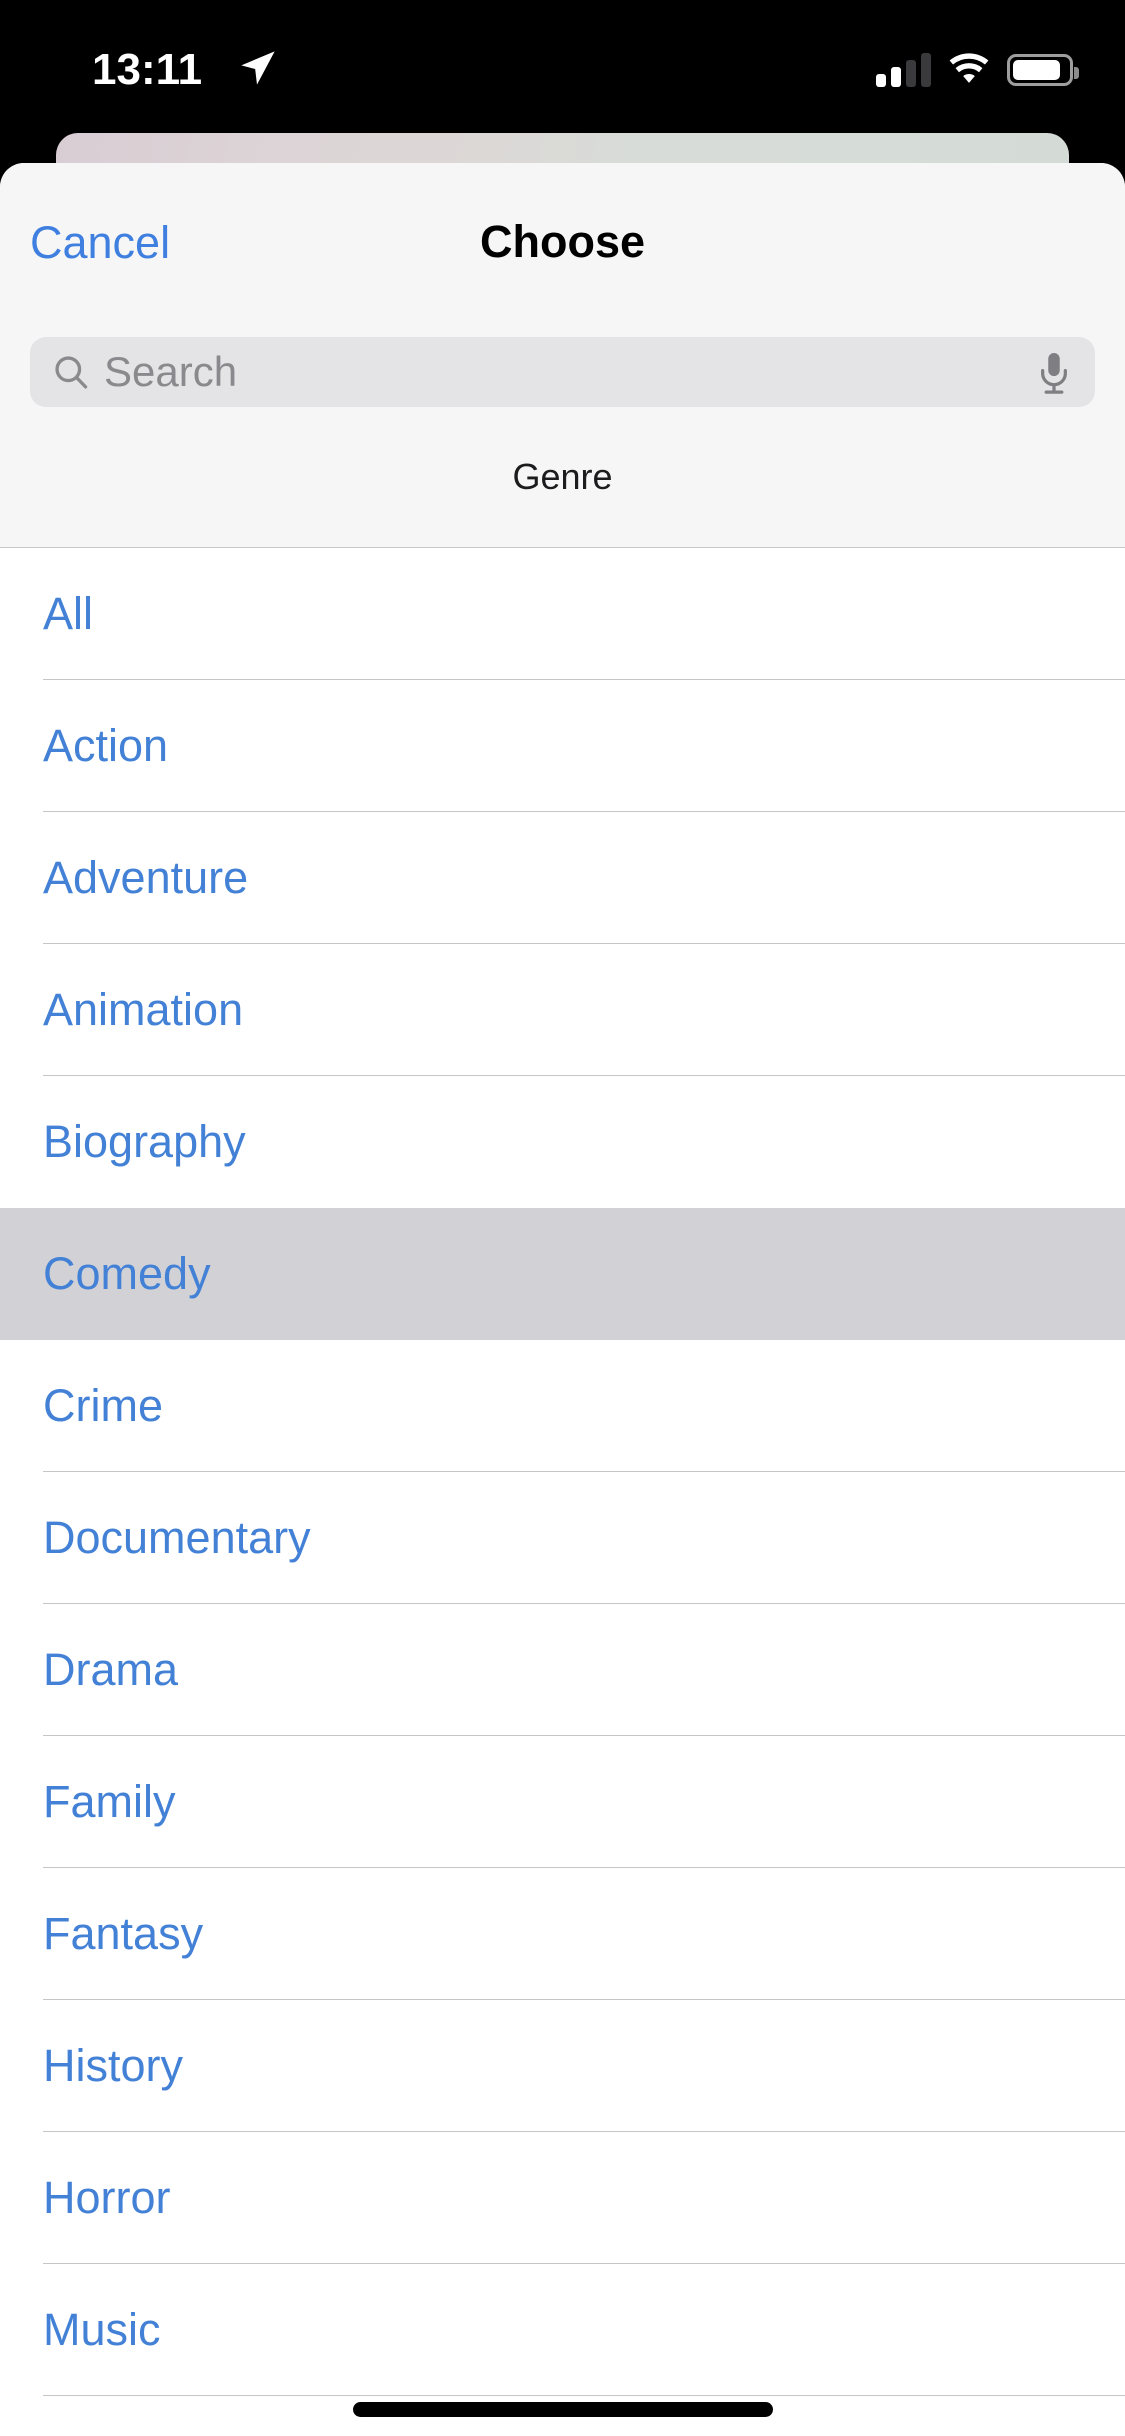 The width and height of the screenshot is (1125, 2436). I want to click on search-input: Search, so click(562, 372).